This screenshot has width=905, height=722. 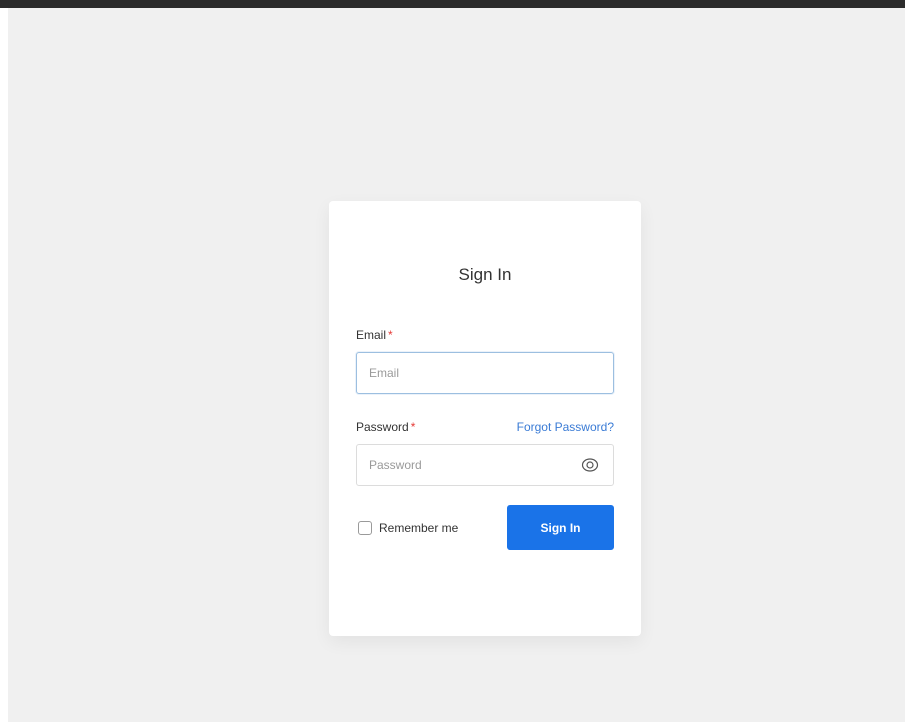 What do you see at coordinates (590, 465) in the screenshot?
I see `eye-icon` at bounding box center [590, 465].